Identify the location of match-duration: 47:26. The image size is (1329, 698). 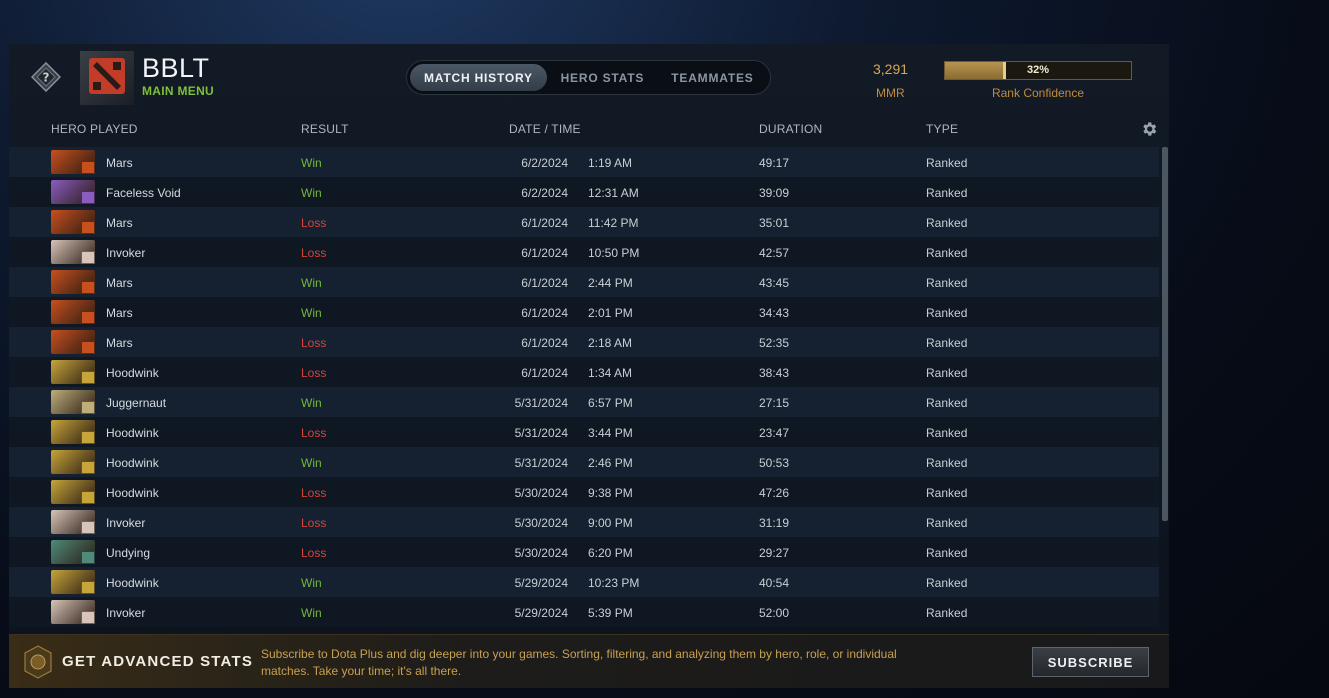
(774, 493).